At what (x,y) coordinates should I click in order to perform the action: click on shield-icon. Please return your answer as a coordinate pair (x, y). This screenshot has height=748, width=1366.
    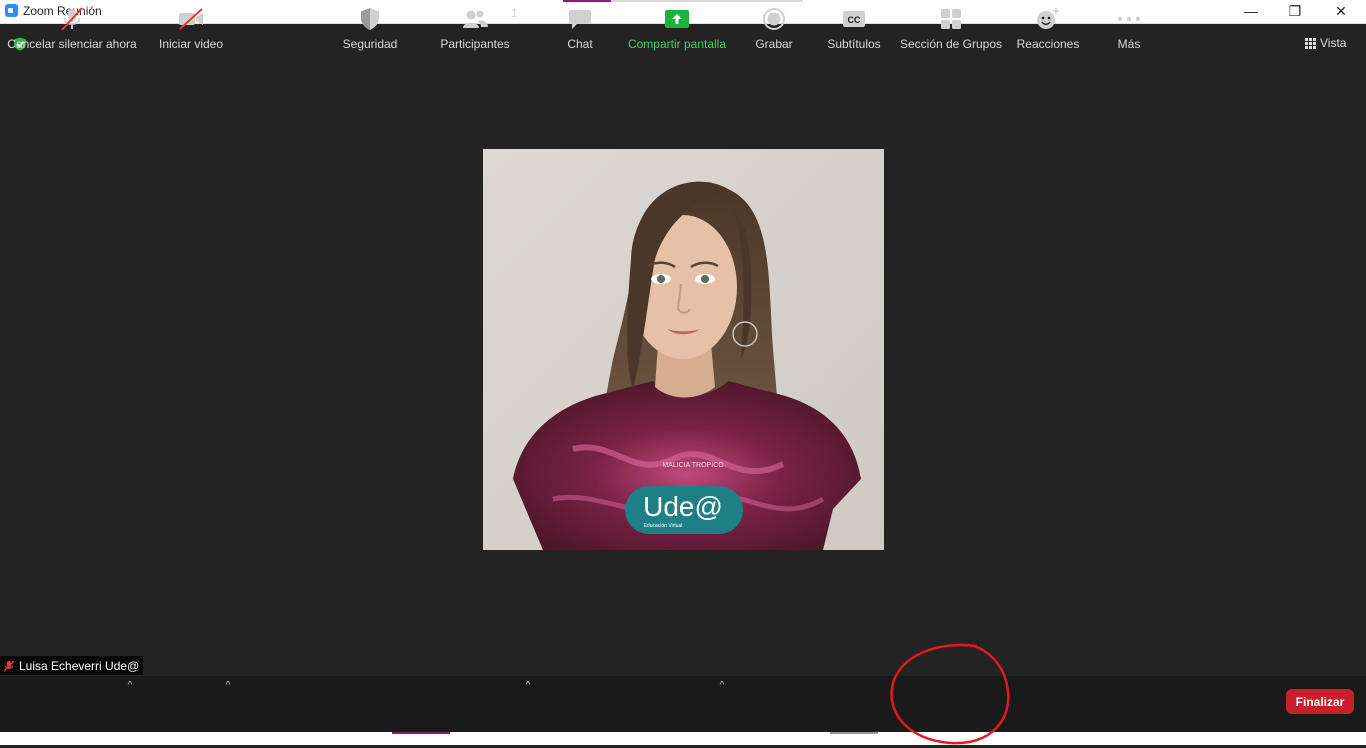
    Looking at the image, I should click on (370, 19).